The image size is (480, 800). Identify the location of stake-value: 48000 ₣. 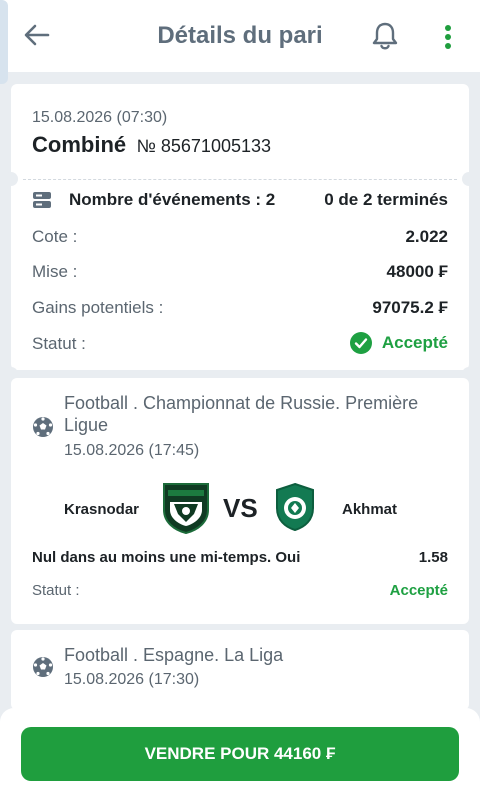
(417, 271).